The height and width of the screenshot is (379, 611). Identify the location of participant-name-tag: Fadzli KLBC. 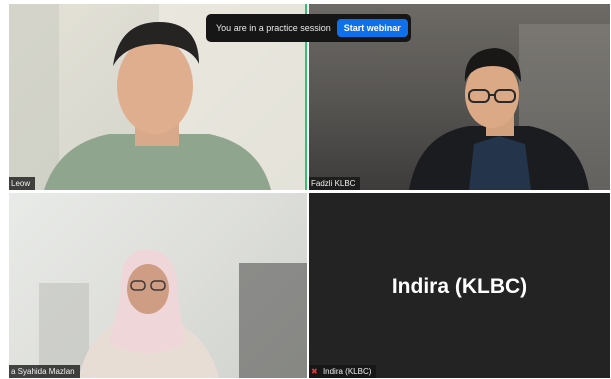
(335, 183).